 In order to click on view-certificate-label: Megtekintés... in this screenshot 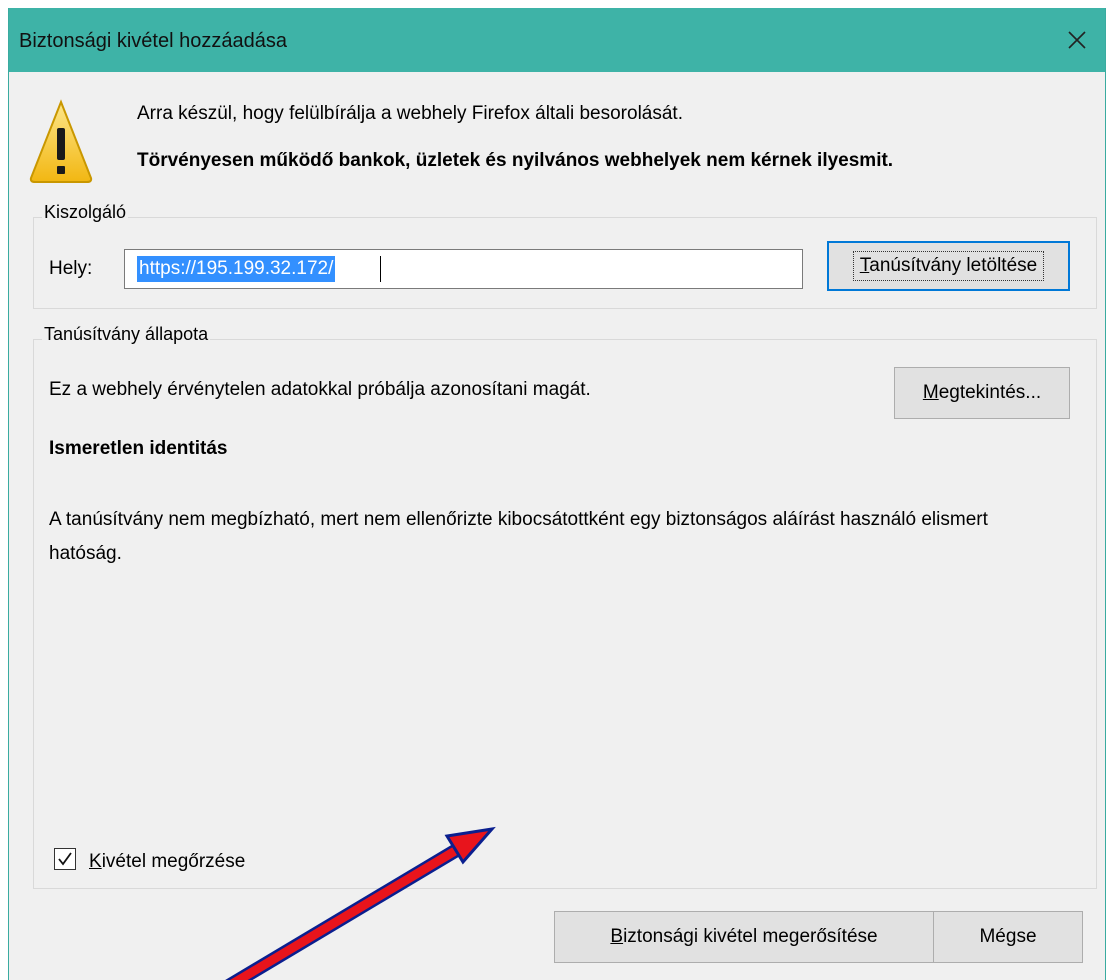, I will do `click(982, 392)`.